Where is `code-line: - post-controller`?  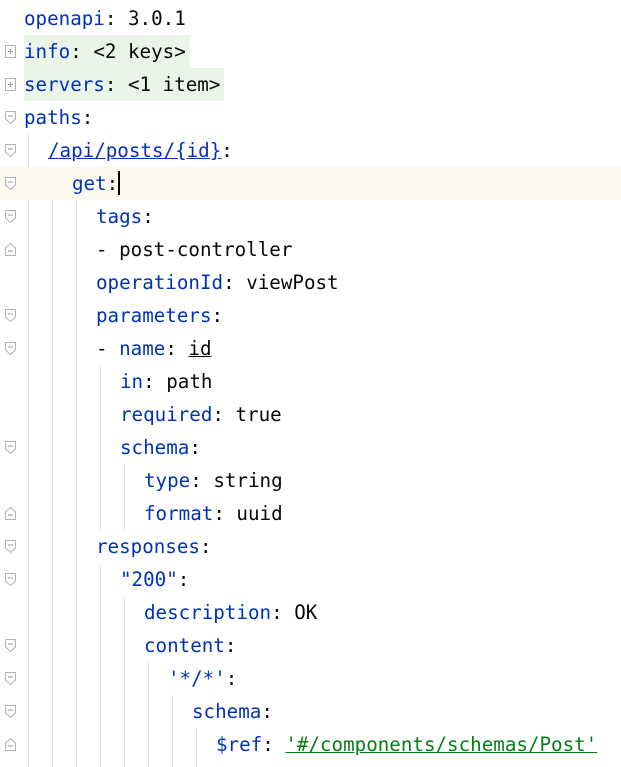
code-line: - post-controller is located at coordinates (310, 249).